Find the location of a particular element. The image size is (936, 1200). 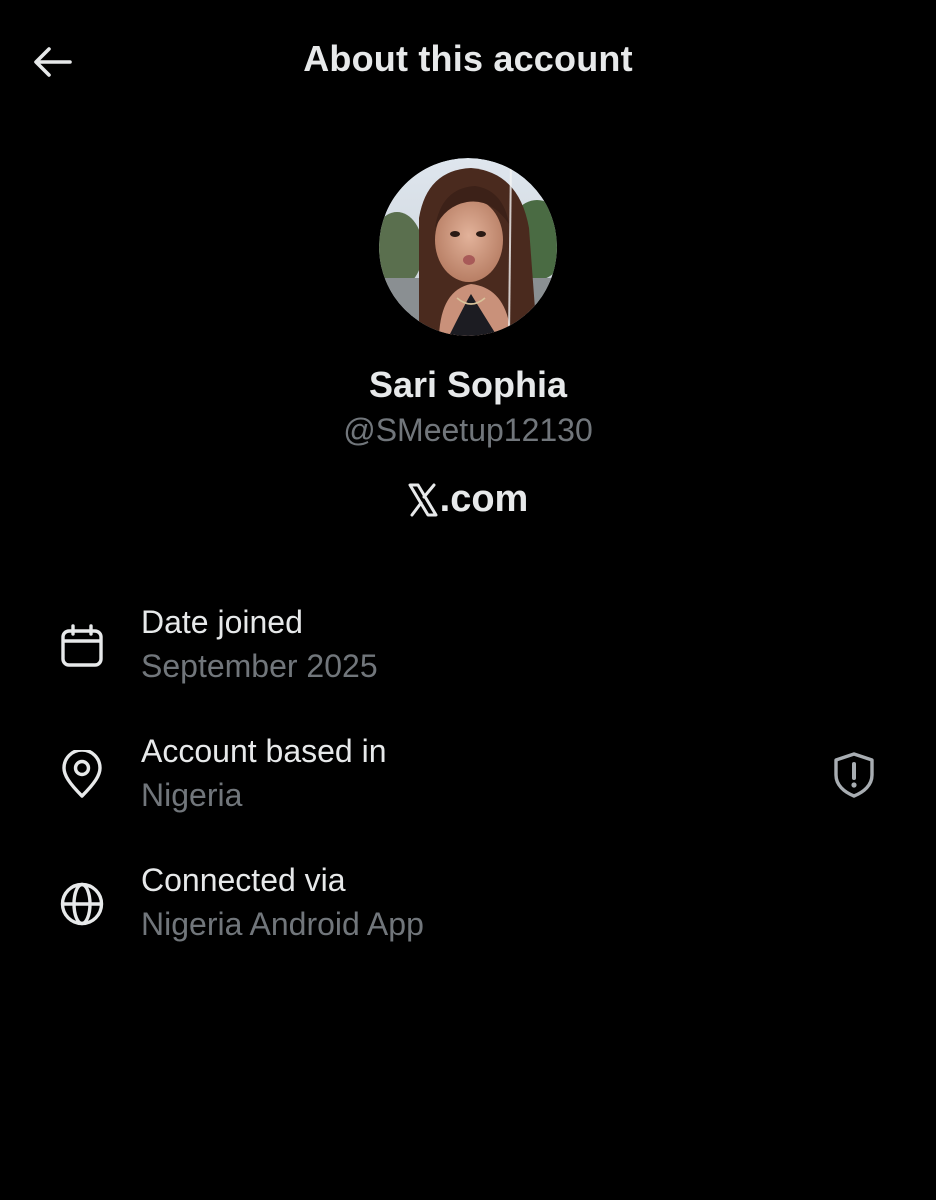

detail-row-connected-via: Connected via Nigeria Android App is located at coordinates (468, 912).